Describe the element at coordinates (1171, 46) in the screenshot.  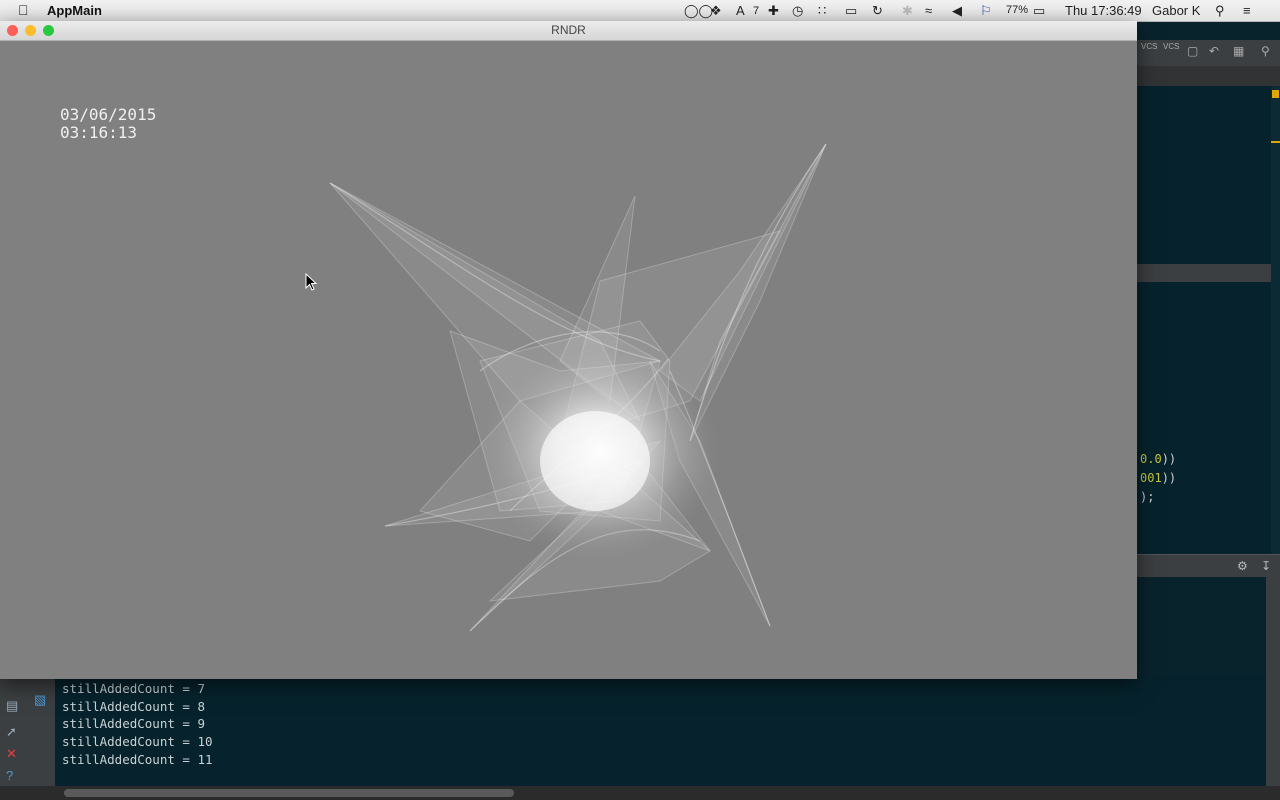
I see `vcs-commit-icon: VCS` at that location.